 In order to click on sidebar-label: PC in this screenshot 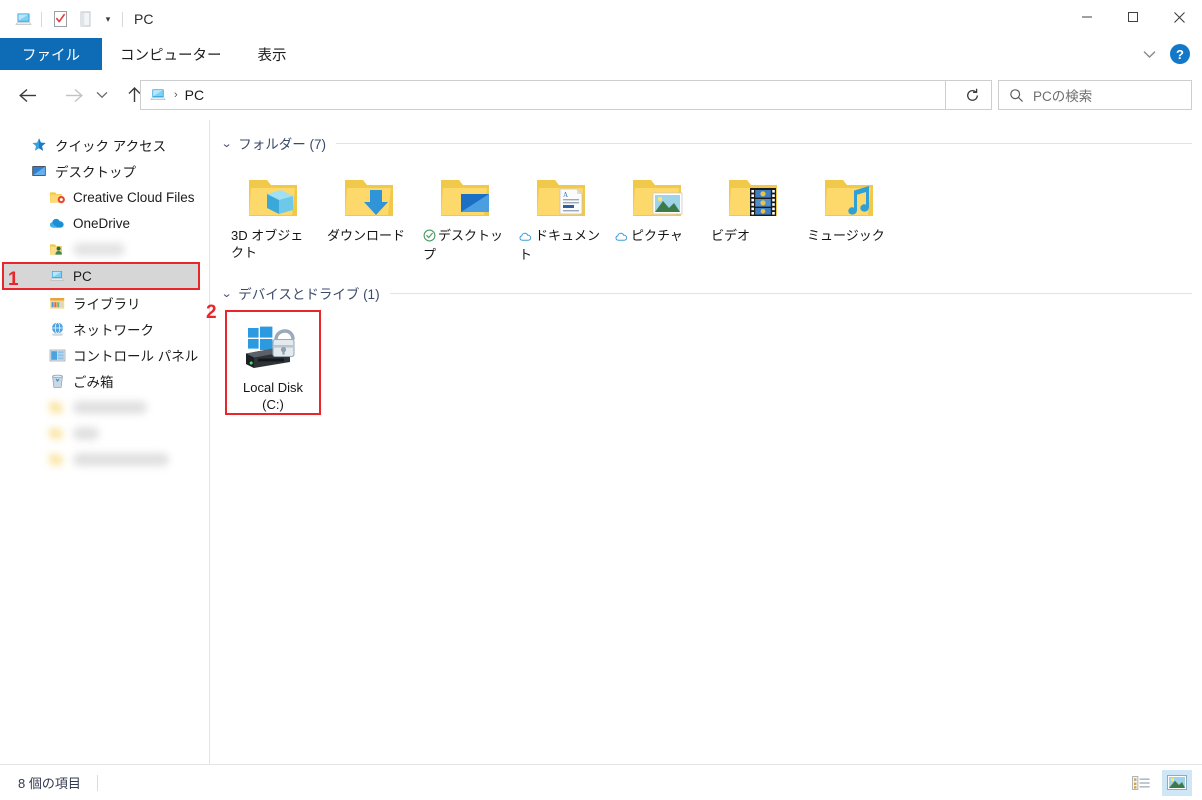, I will do `click(82, 276)`.